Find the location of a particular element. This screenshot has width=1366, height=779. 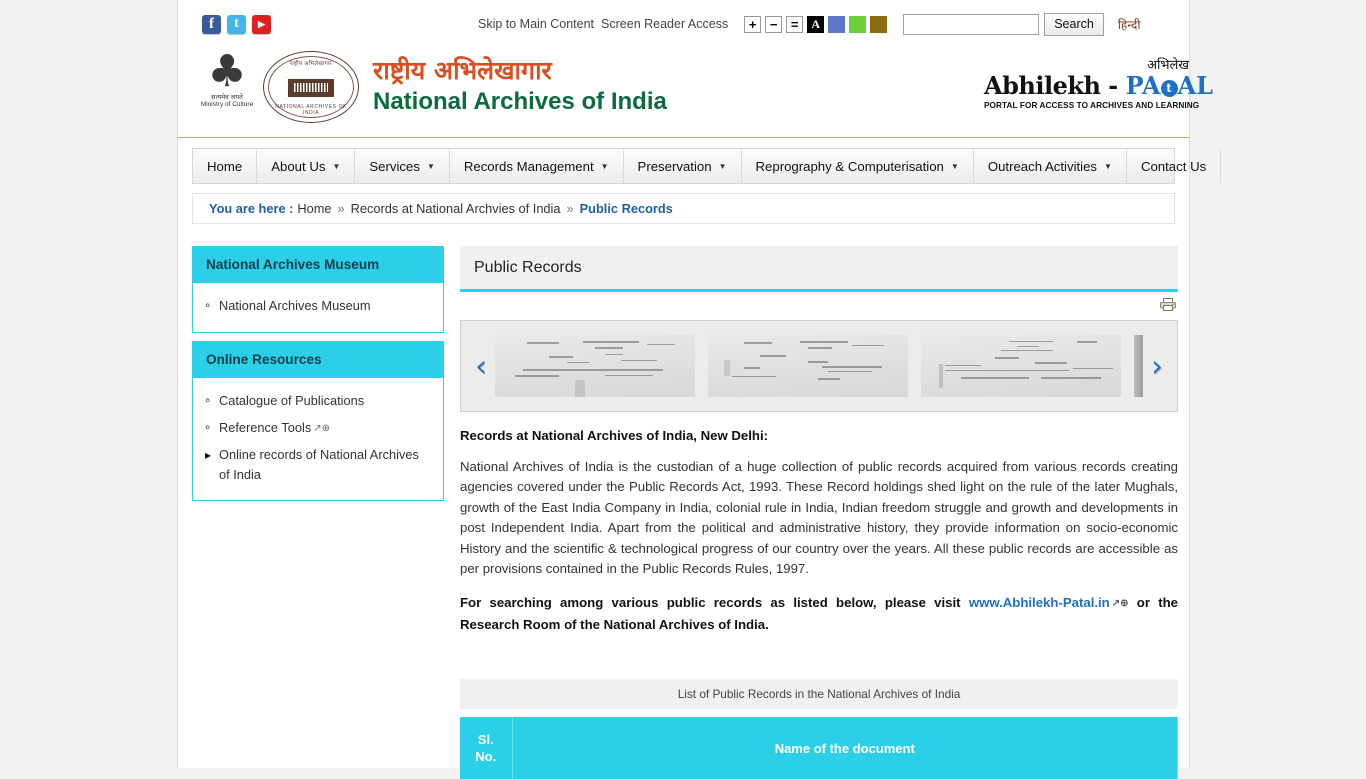

search-input is located at coordinates (971, 24).